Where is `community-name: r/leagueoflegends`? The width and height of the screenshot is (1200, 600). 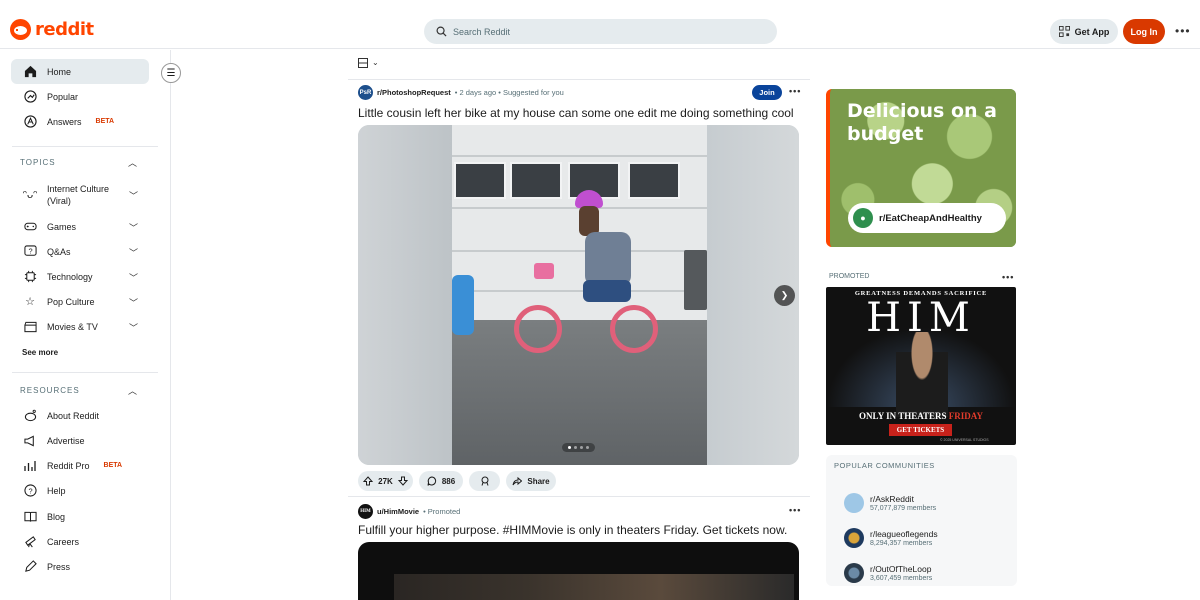
community-name: r/leagueoflegends is located at coordinates (904, 534).